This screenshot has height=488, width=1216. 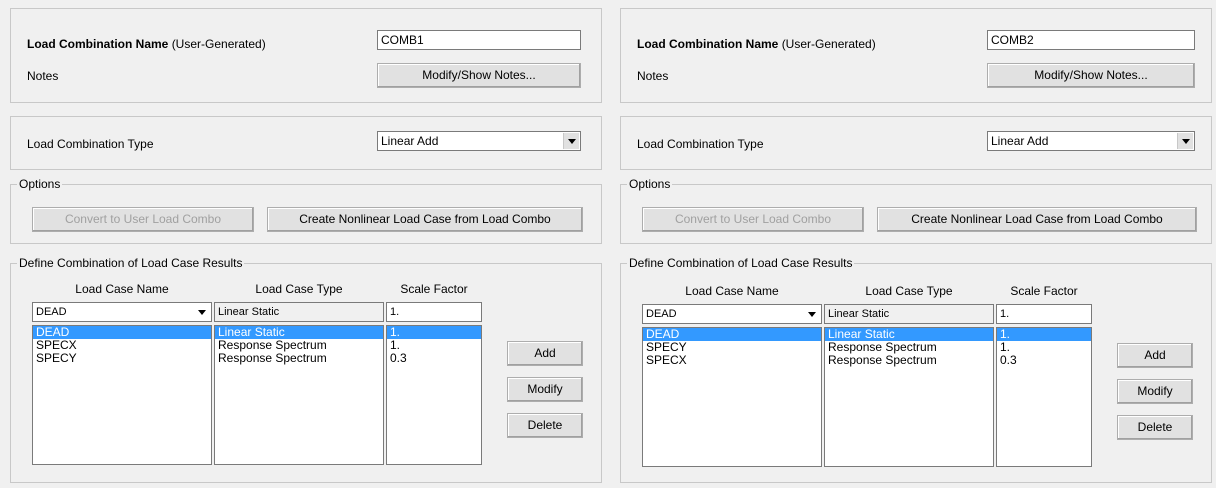 What do you see at coordinates (479, 40) in the screenshot?
I see `combo-name-input: COMB1` at bounding box center [479, 40].